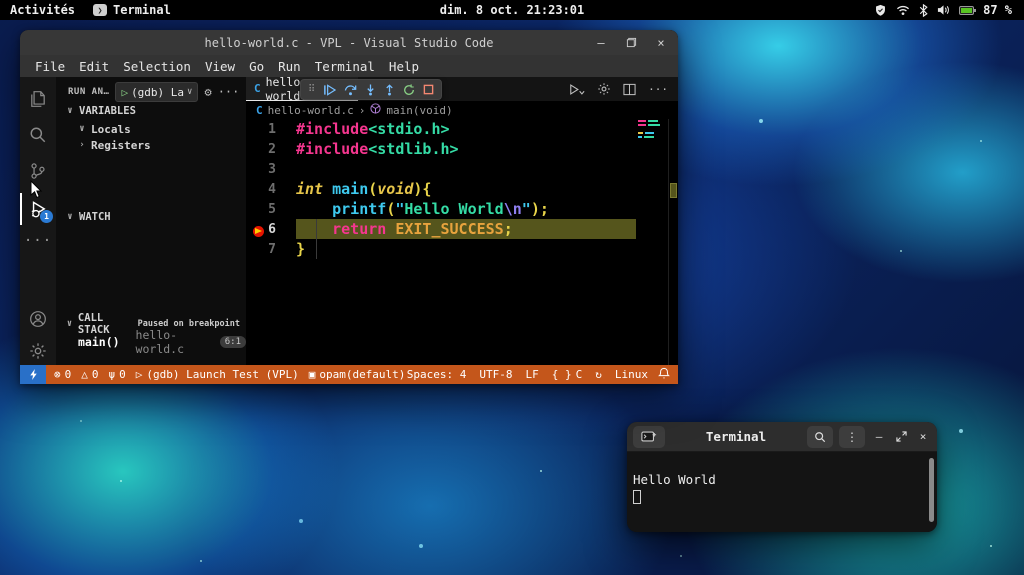 This screenshot has height=575, width=1024. I want to click on breadcrumb-file: hello-world.c, so click(311, 110).